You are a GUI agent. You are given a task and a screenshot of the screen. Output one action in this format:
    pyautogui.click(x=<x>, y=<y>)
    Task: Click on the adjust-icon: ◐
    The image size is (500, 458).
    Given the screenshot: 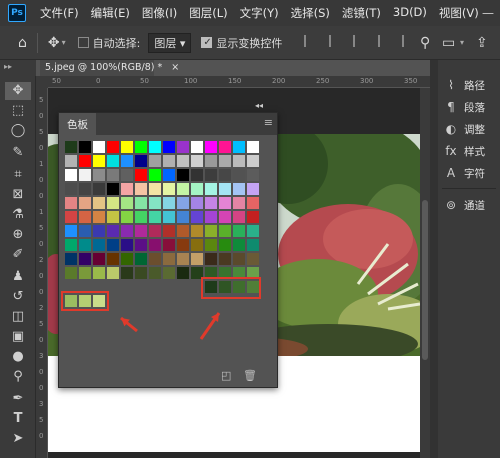 What is the action you would take?
    pyautogui.click(x=451, y=129)
    